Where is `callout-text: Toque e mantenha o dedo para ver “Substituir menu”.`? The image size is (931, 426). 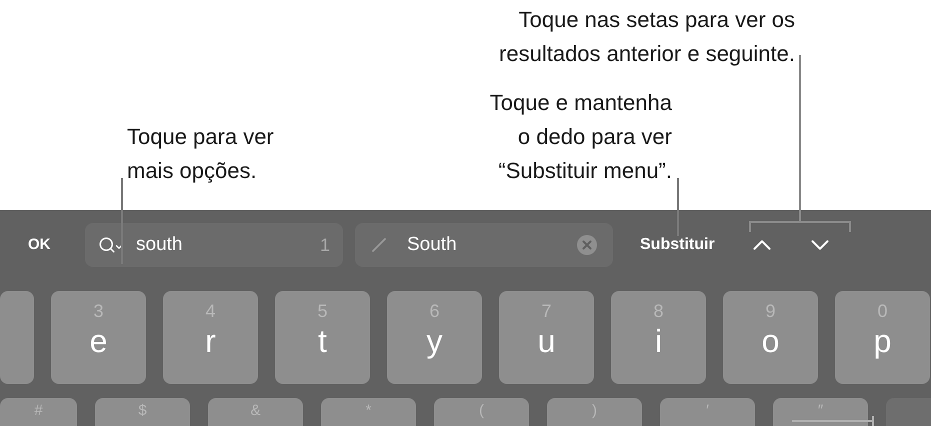 callout-text: Toque e mantenha o dedo para ver “Substituir menu”. is located at coordinates (581, 137).